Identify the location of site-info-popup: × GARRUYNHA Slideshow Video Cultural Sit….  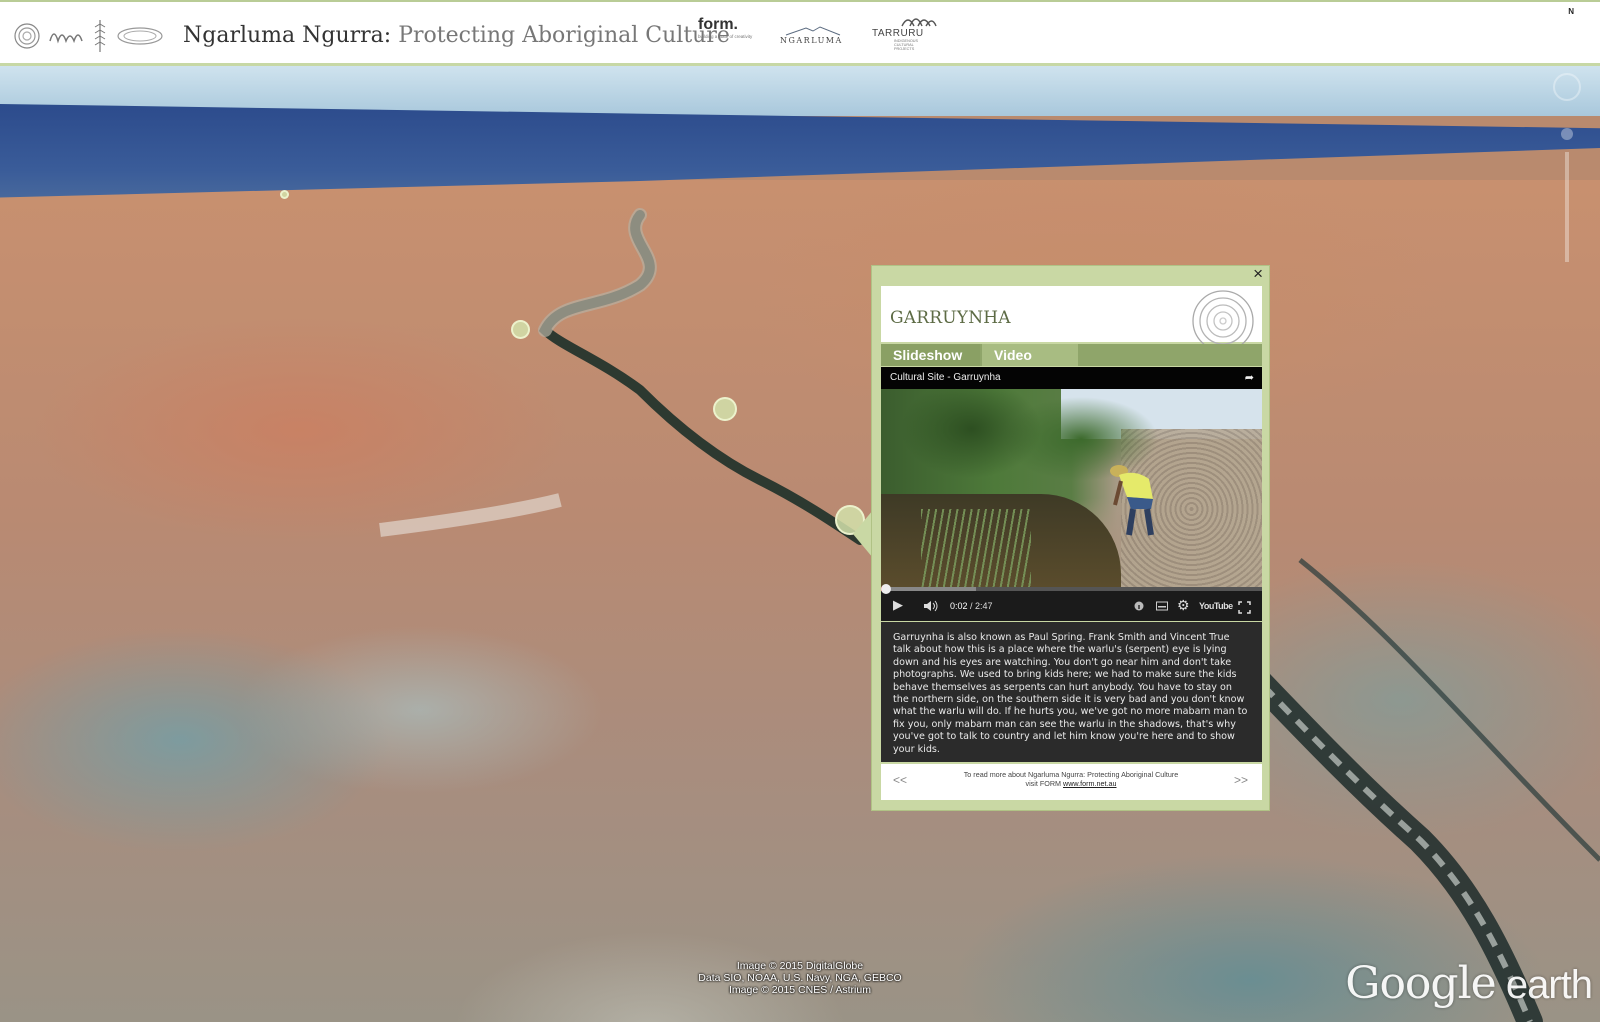
(1070, 537).